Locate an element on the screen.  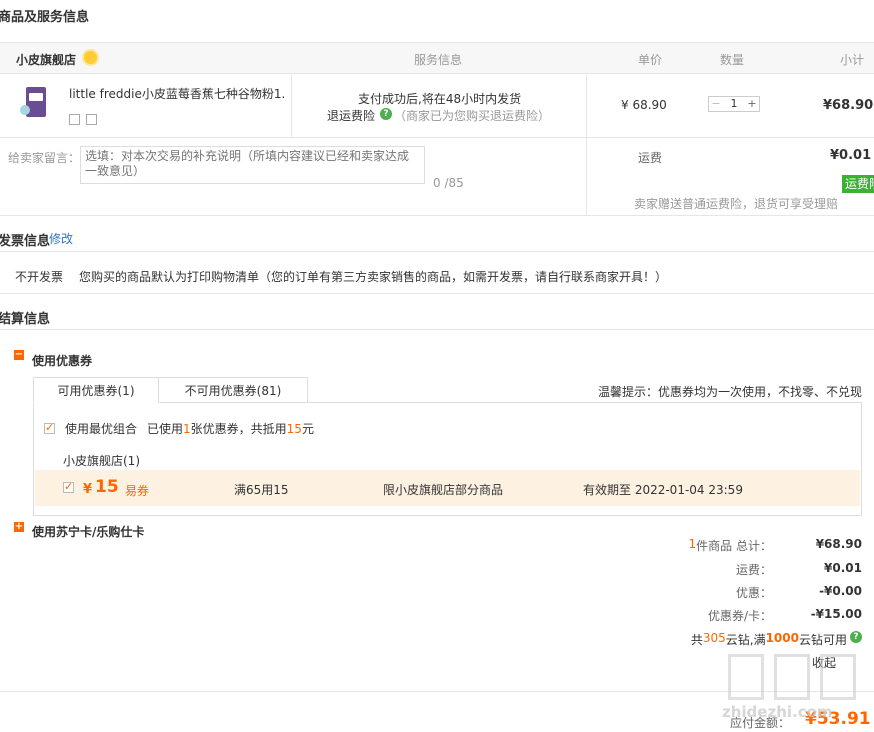
shipping-value: ¥0.01 is located at coordinates (851, 155).